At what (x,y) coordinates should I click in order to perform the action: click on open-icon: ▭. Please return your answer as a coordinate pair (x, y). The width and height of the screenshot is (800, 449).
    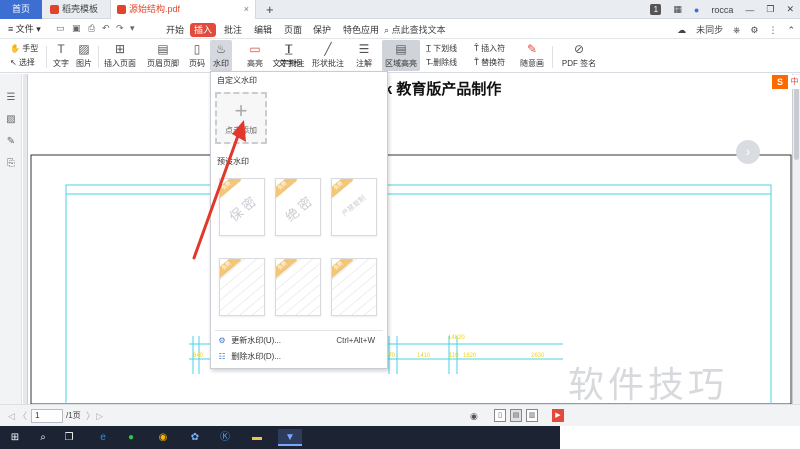
    Looking at the image, I should click on (60, 28).